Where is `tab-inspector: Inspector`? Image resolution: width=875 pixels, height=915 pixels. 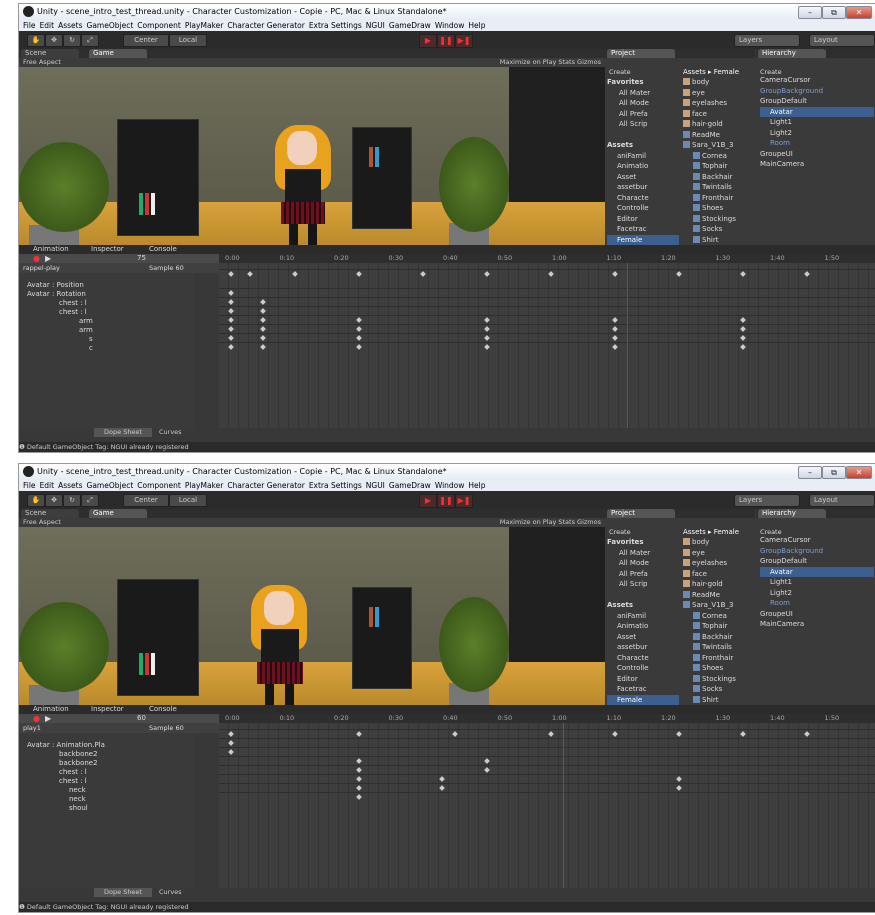 tab-inspector: Inspector is located at coordinates (107, 249).